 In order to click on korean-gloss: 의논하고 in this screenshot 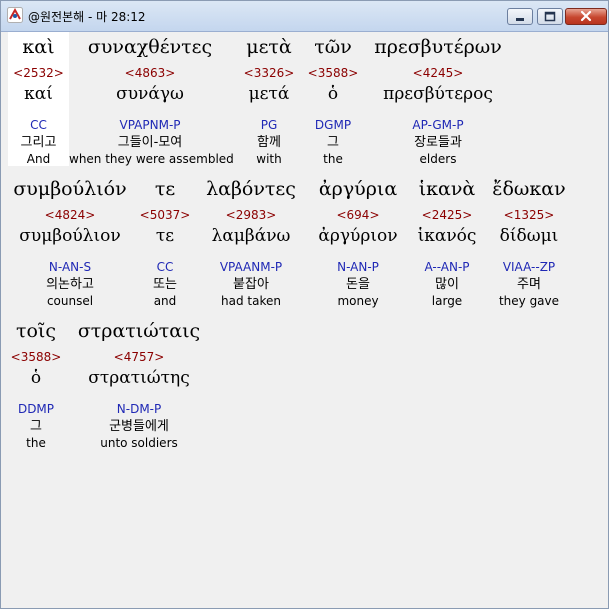, I will do `click(70, 284)`.